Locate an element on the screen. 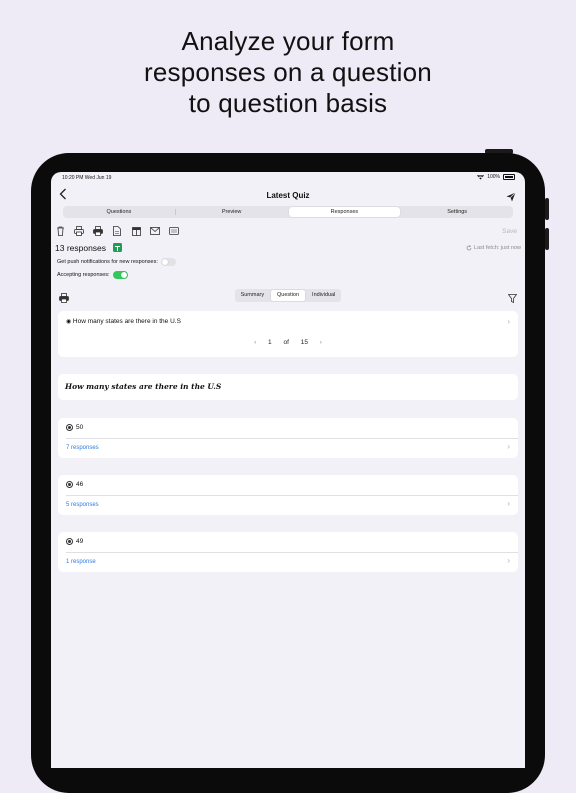  send-button is located at coordinates (511, 198).